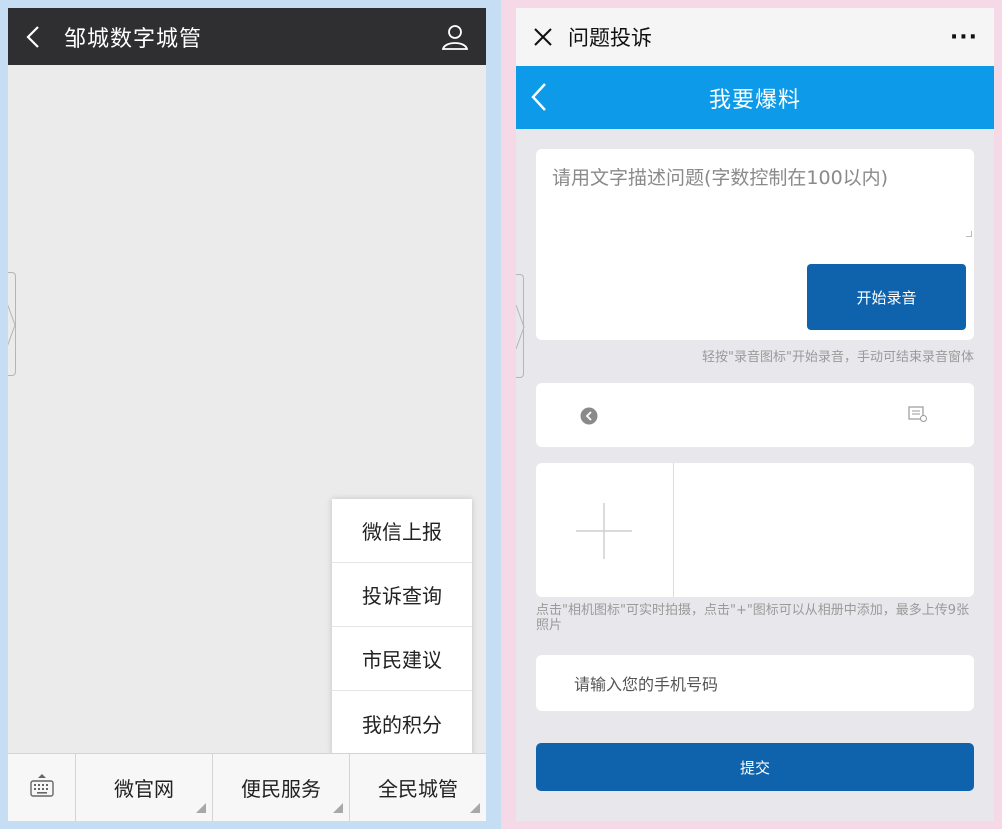  I want to click on photo-upload-area, so click(755, 530).